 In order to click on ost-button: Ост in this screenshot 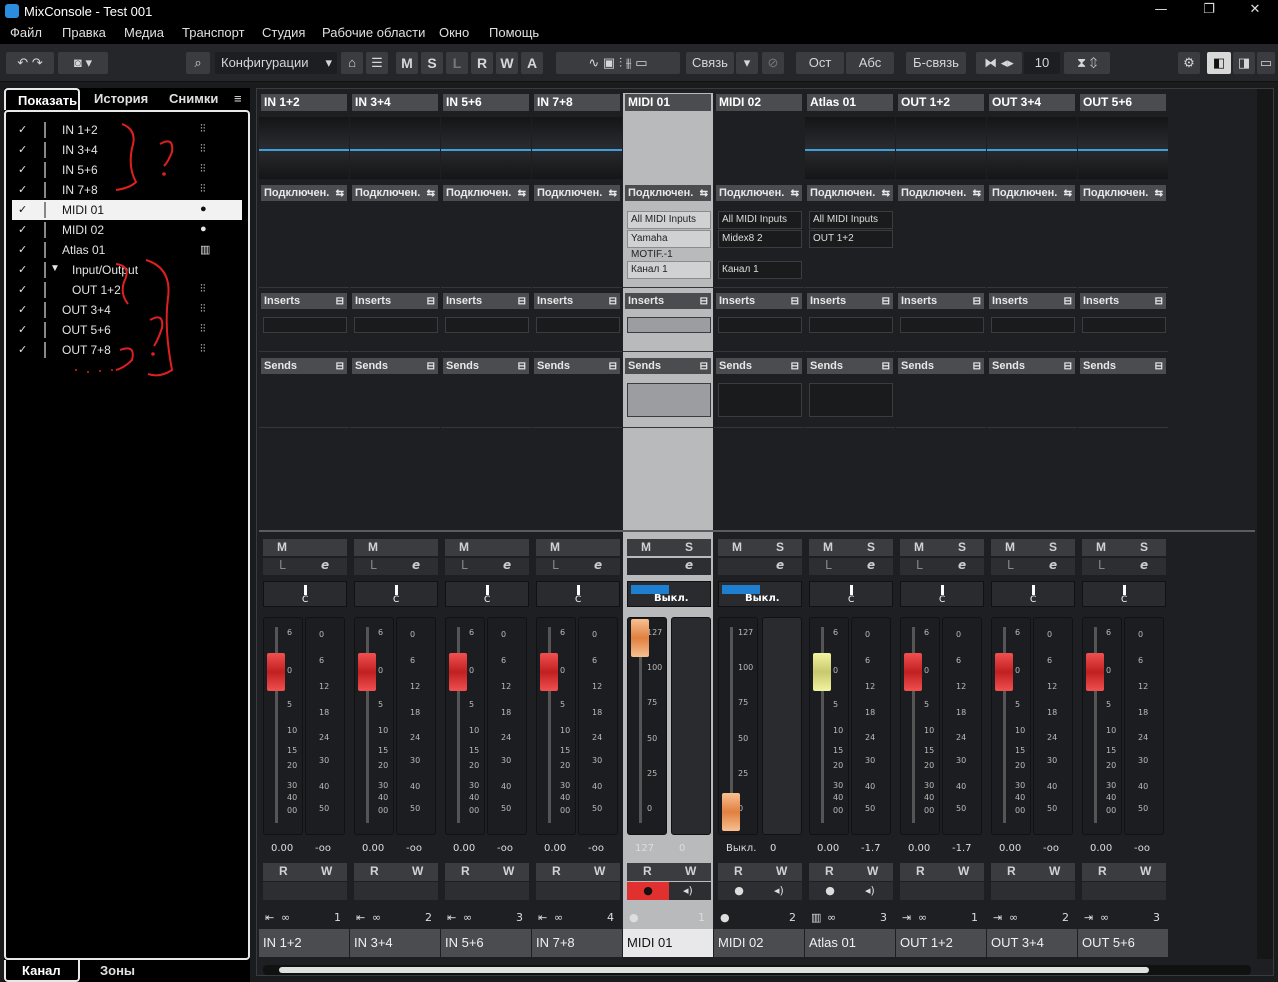, I will do `click(820, 63)`.